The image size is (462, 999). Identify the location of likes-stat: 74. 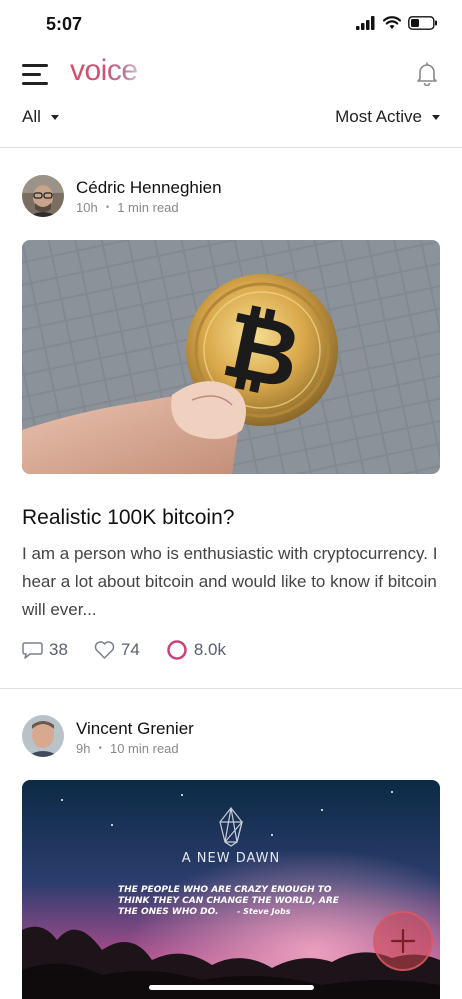
(117, 650).